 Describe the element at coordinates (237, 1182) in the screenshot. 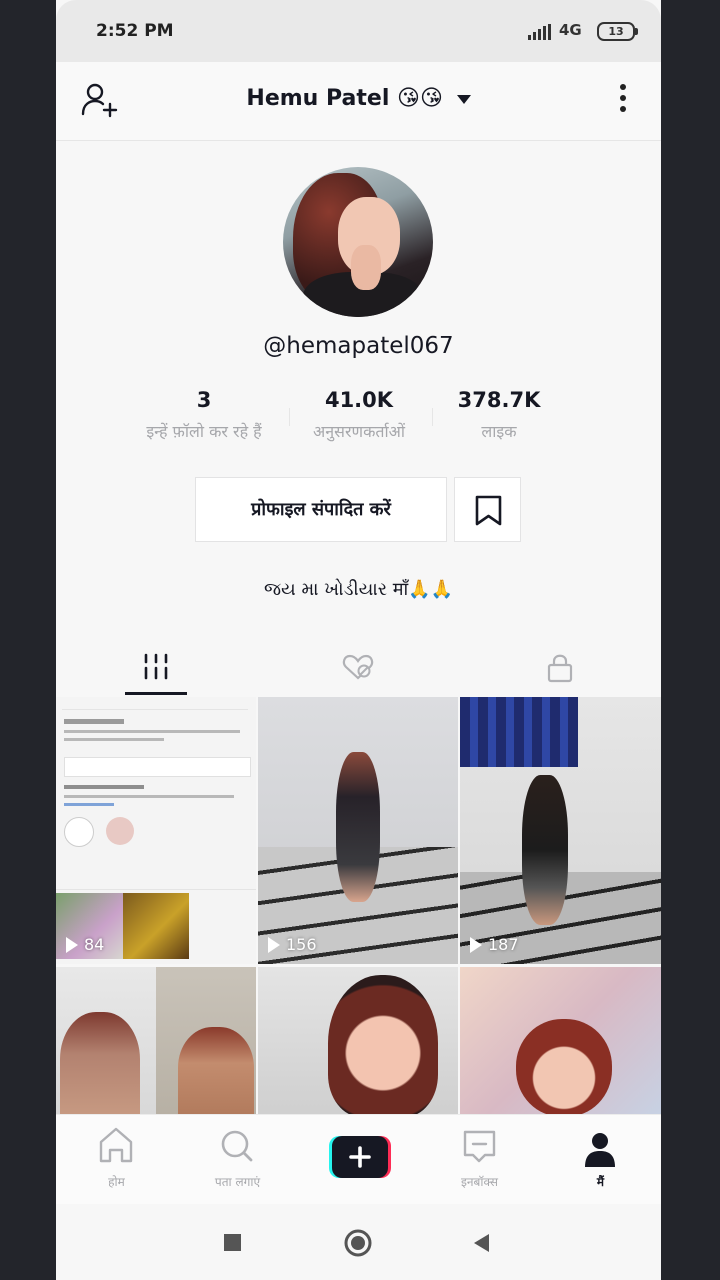

I see `nav-discover-label: पता लगाएं` at that location.